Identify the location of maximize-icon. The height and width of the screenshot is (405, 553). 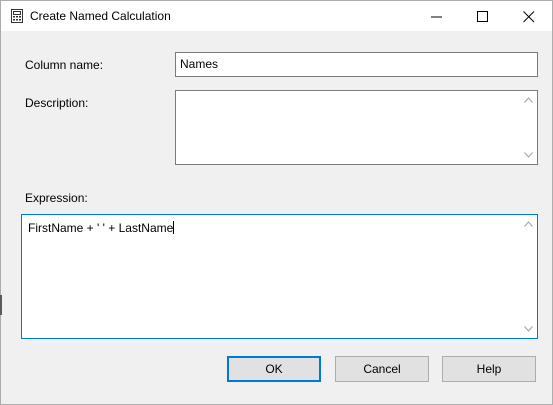
(482, 16).